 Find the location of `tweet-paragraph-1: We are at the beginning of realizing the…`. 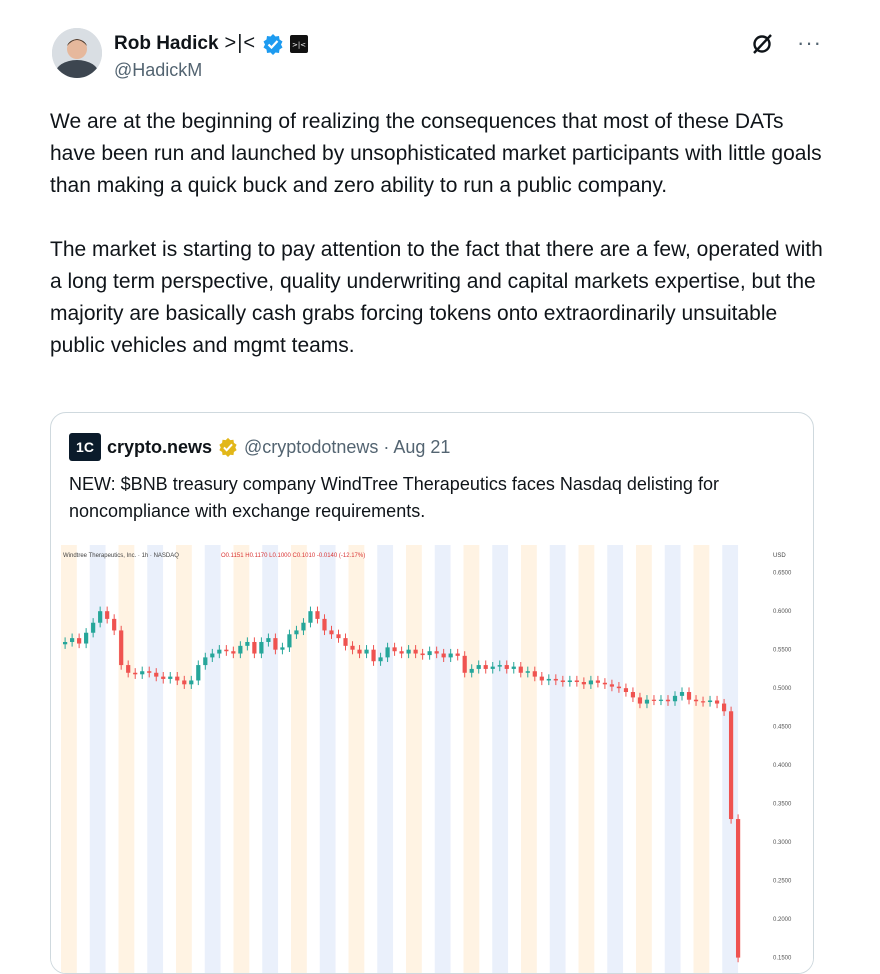

tweet-paragraph-1: We are at the beginning of realizing the… is located at coordinates (436, 153).